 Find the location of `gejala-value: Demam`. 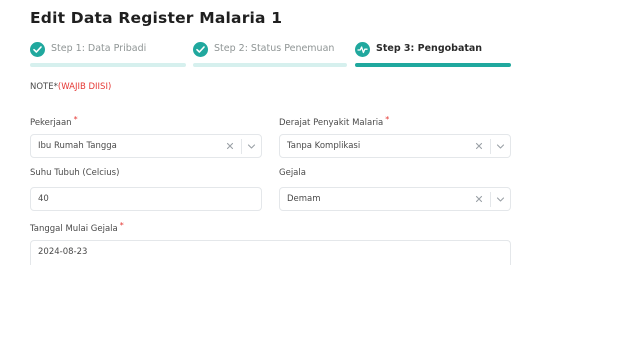

gejala-value: Demam is located at coordinates (304, 199).